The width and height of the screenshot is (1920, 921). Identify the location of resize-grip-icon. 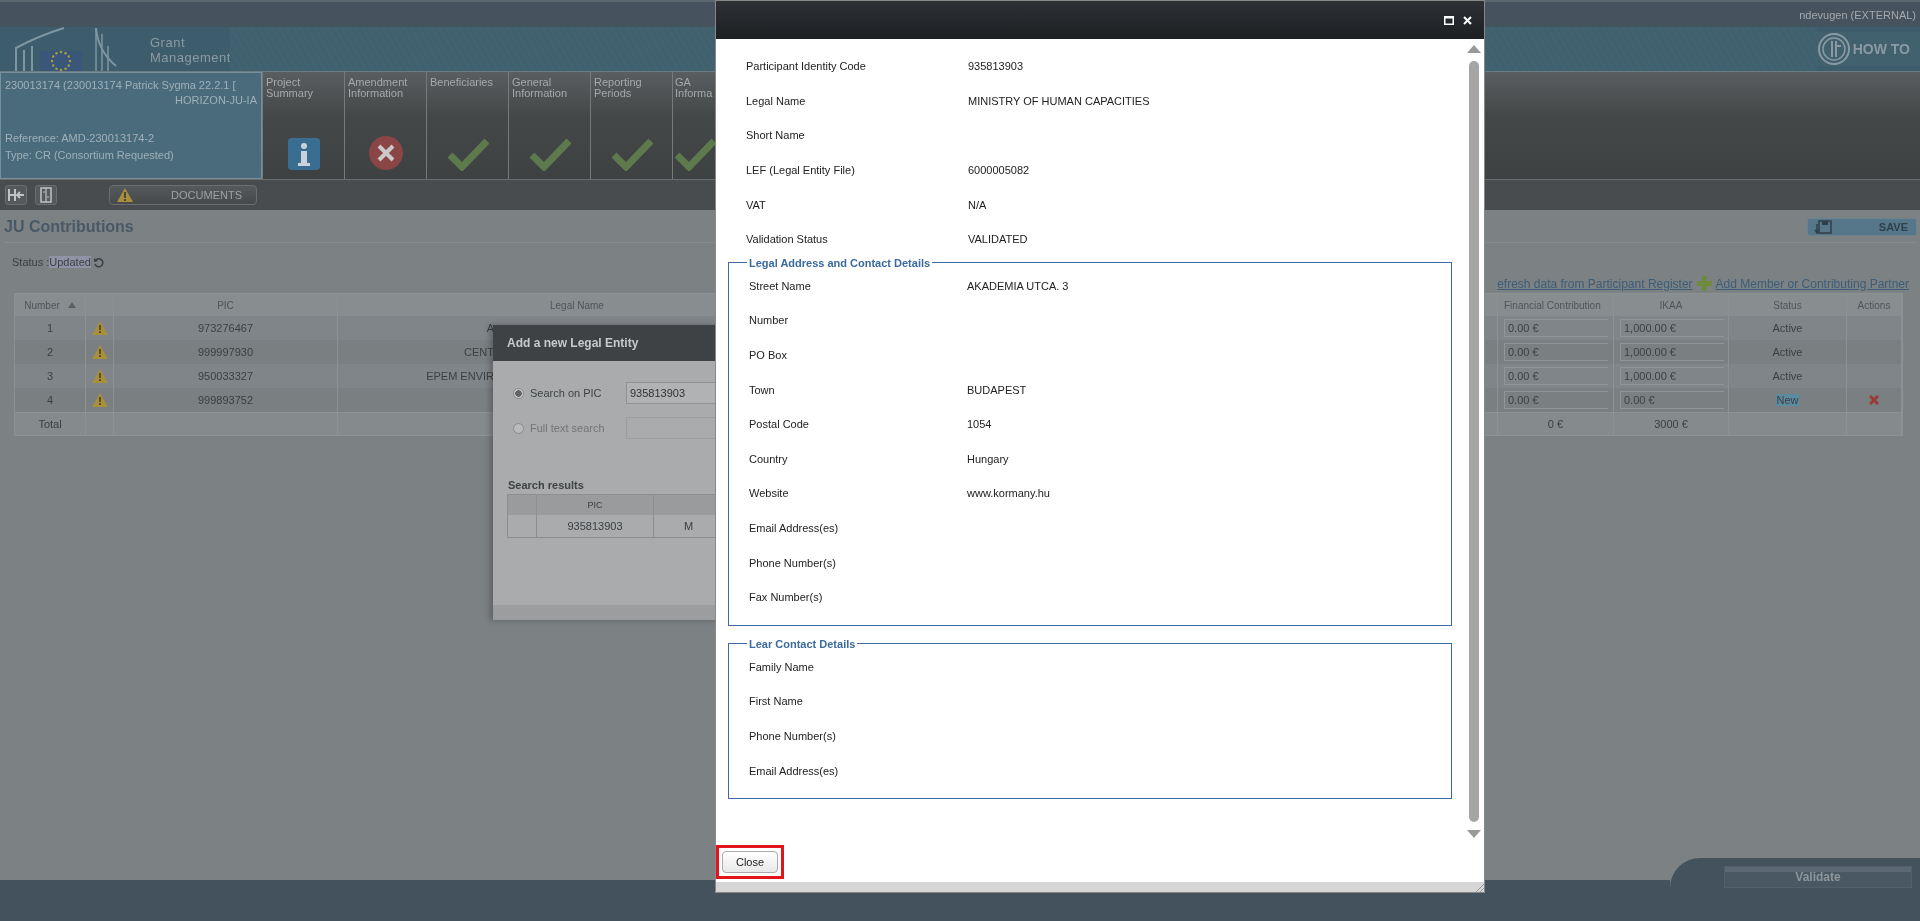
(1479, 888).